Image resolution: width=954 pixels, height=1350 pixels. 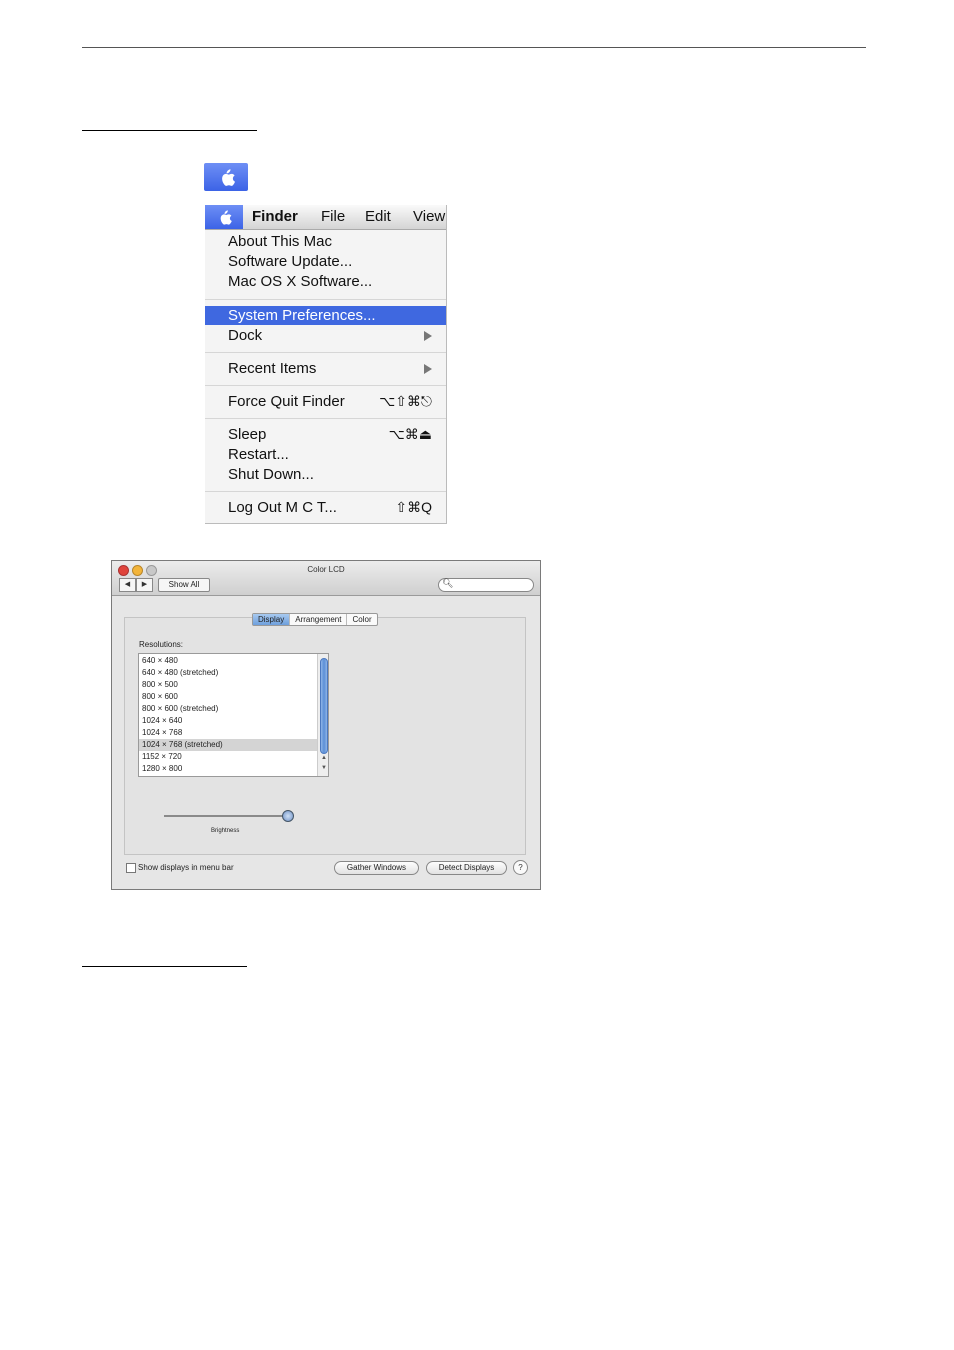 I want to click on detect-displays-button: Detect Displays, so click(x=466, y=868).